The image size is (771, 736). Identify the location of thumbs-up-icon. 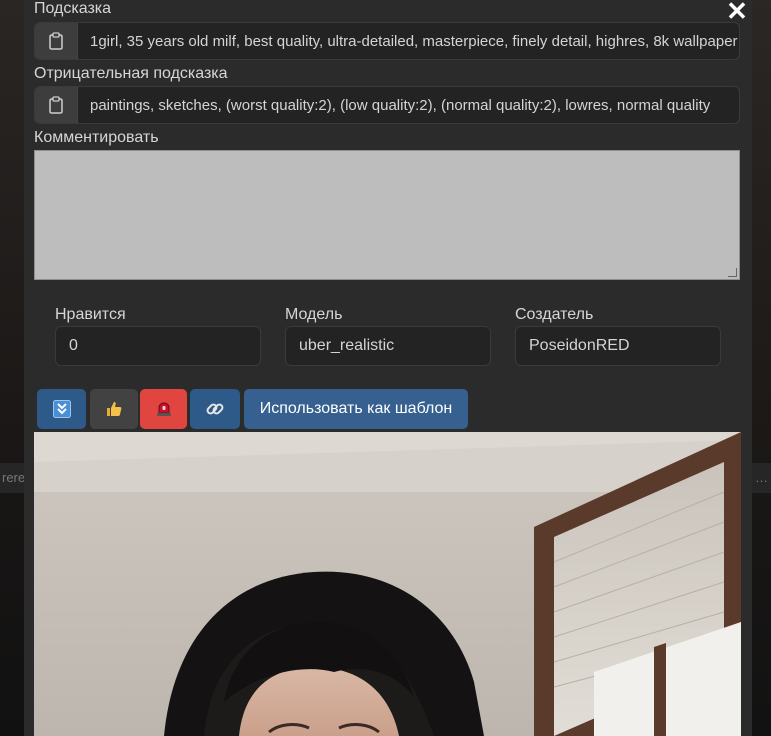
(114, 409).